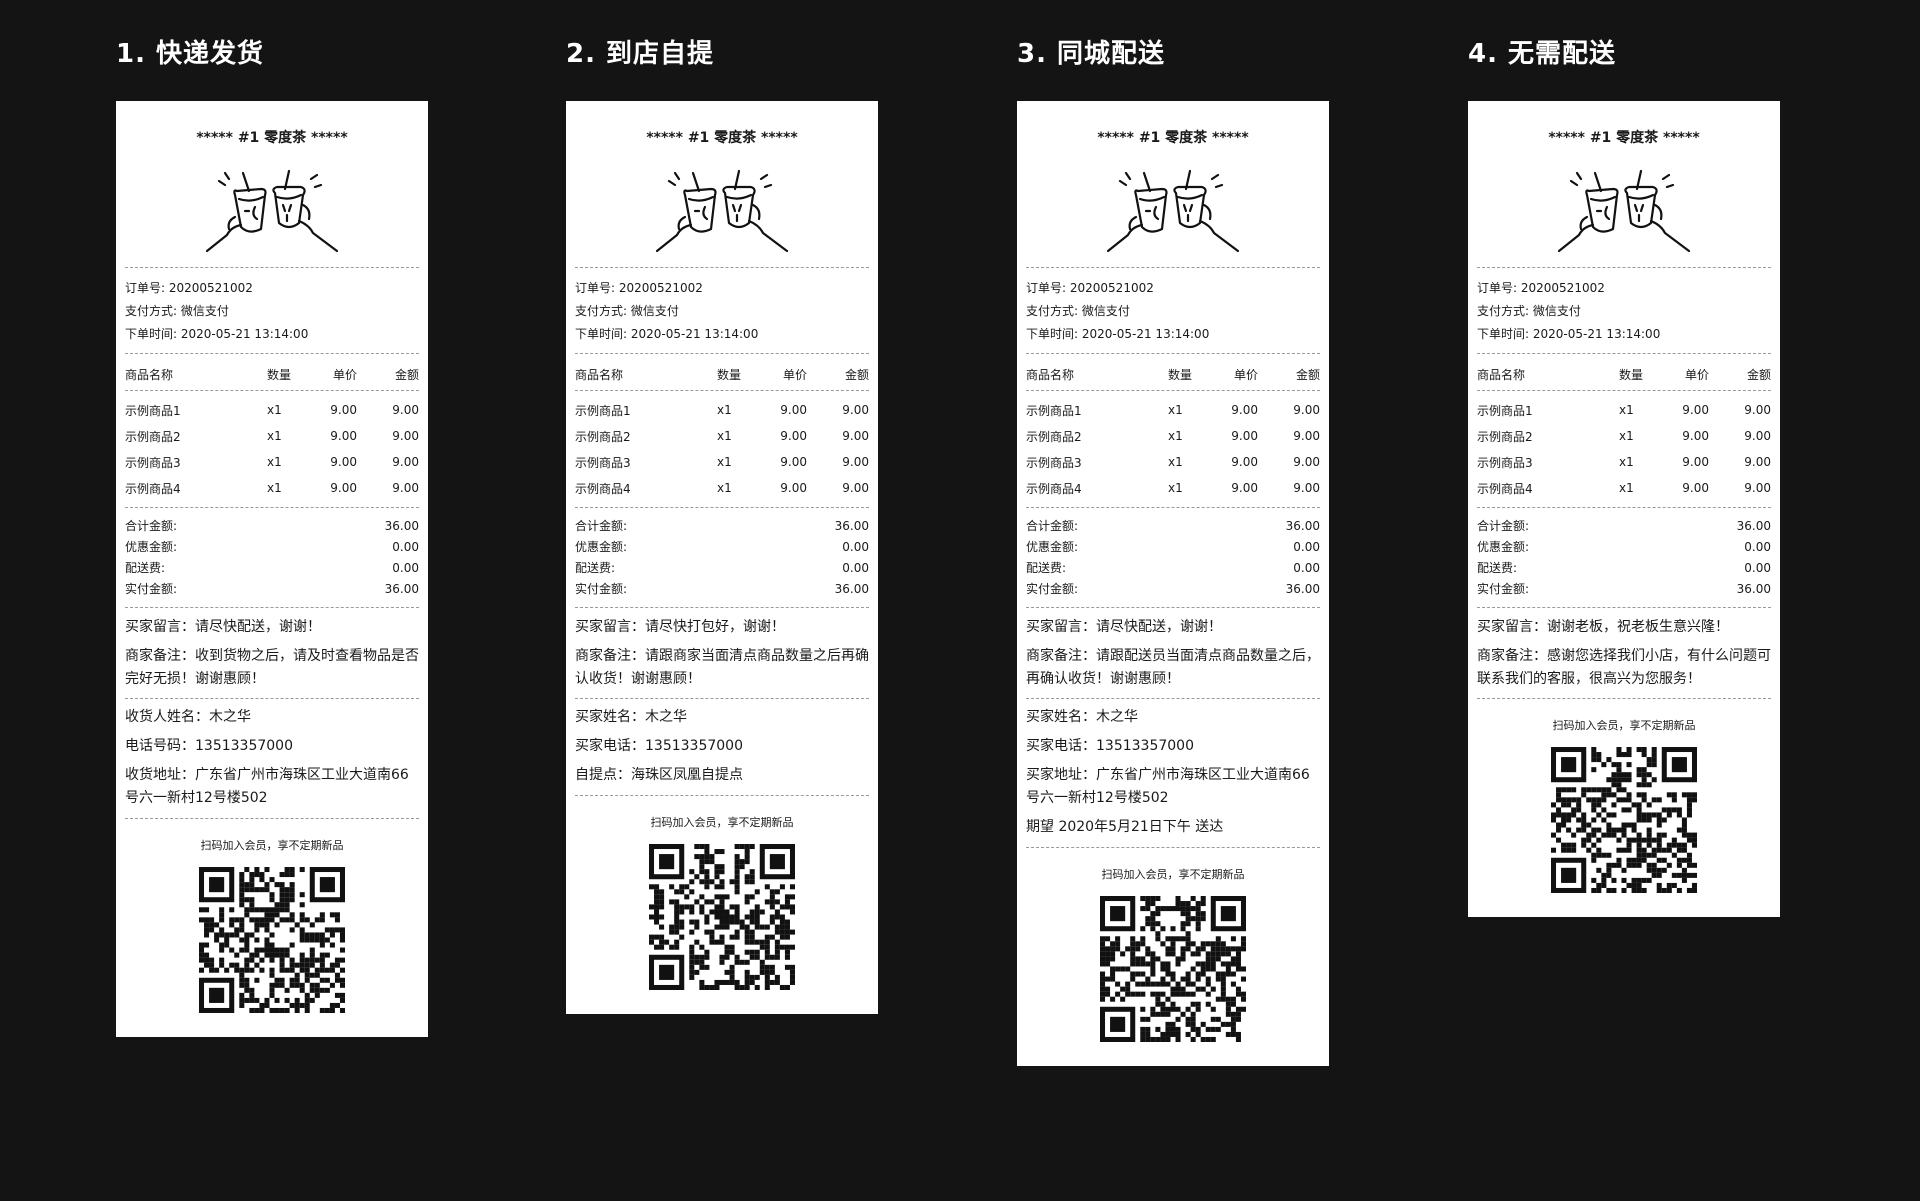 This screenshot has width=1920, height=1201. I want to click on delivery-fee-label: 配送费:, so click(595, 568).